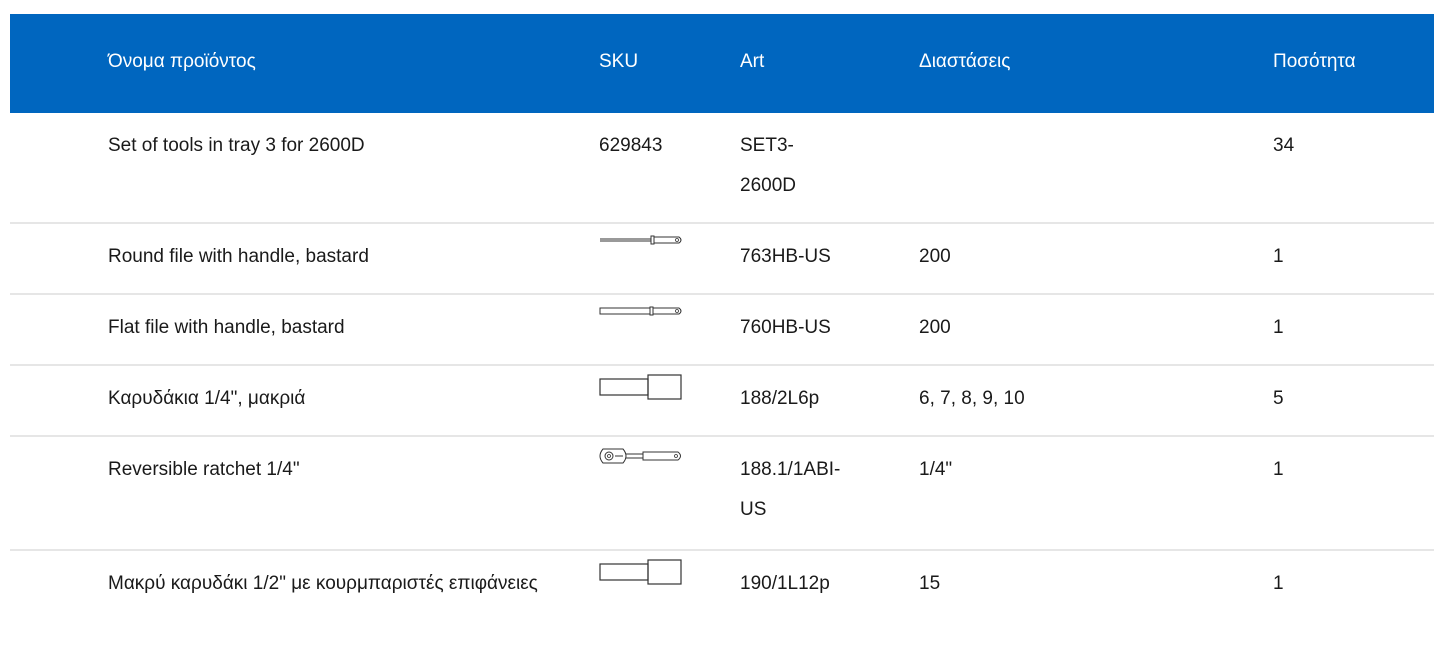 Image resolution: width=1434 pixels, height=654 pixels. Describe the element at coordinates (1314, 62) in the screenshot. I see `header-quantity: Ποσότητα` at that location.